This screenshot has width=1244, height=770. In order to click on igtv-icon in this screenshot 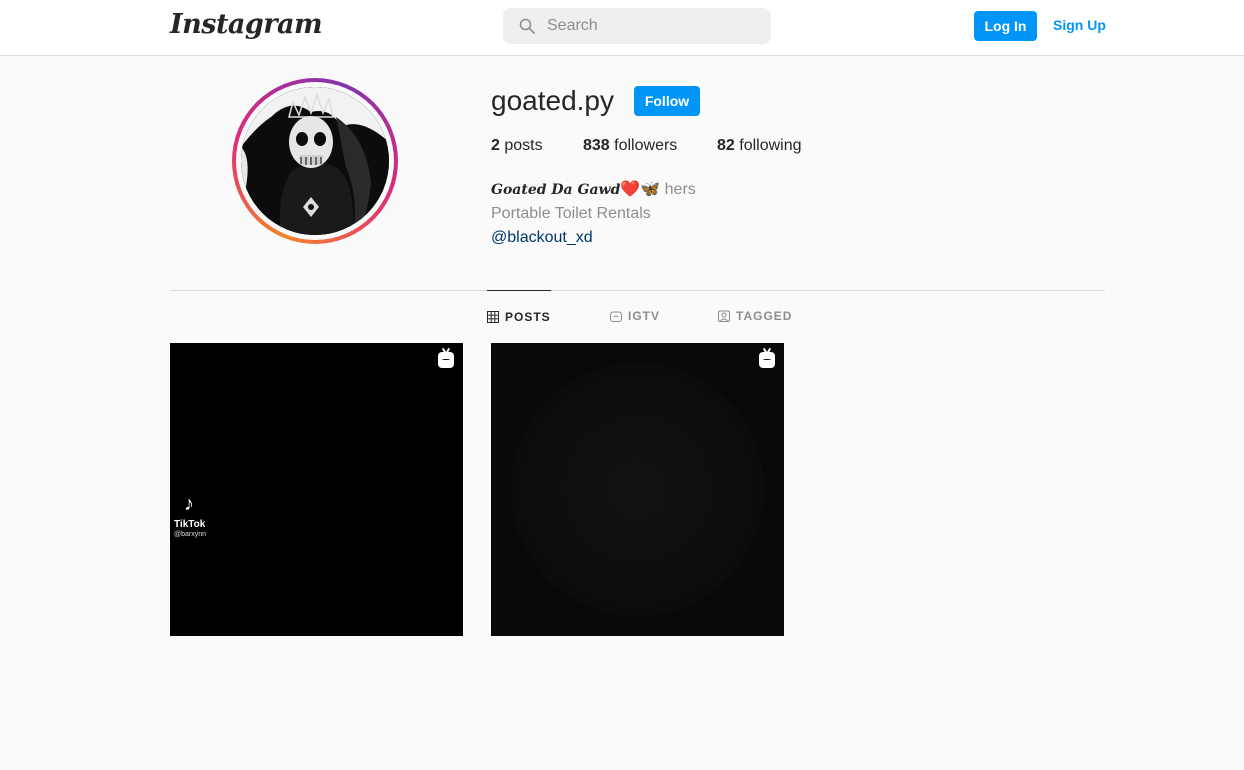, I will do `click(616, 316)`.